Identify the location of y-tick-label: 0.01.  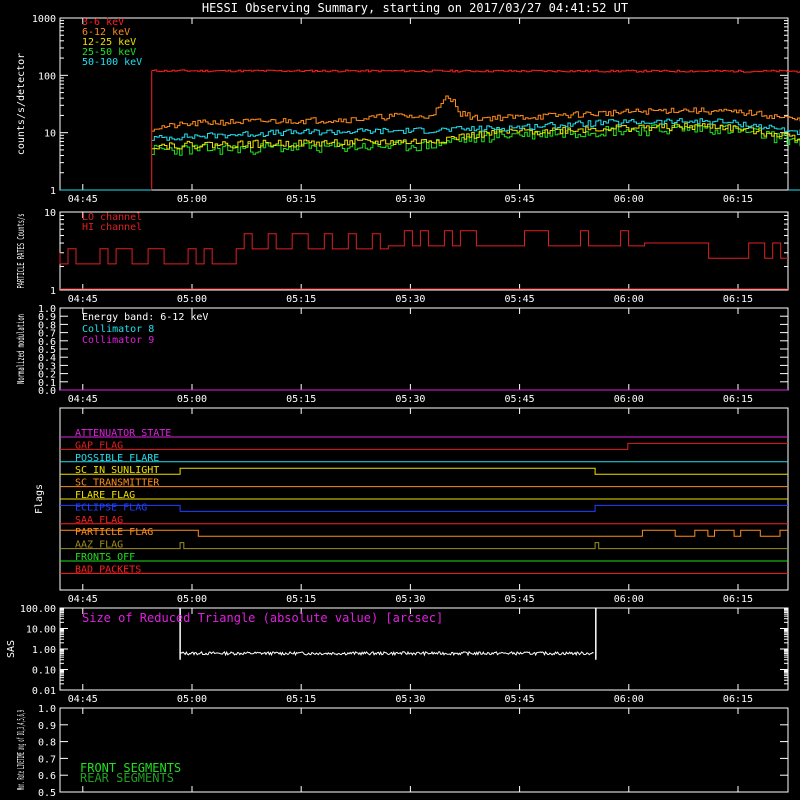
(44, 691).